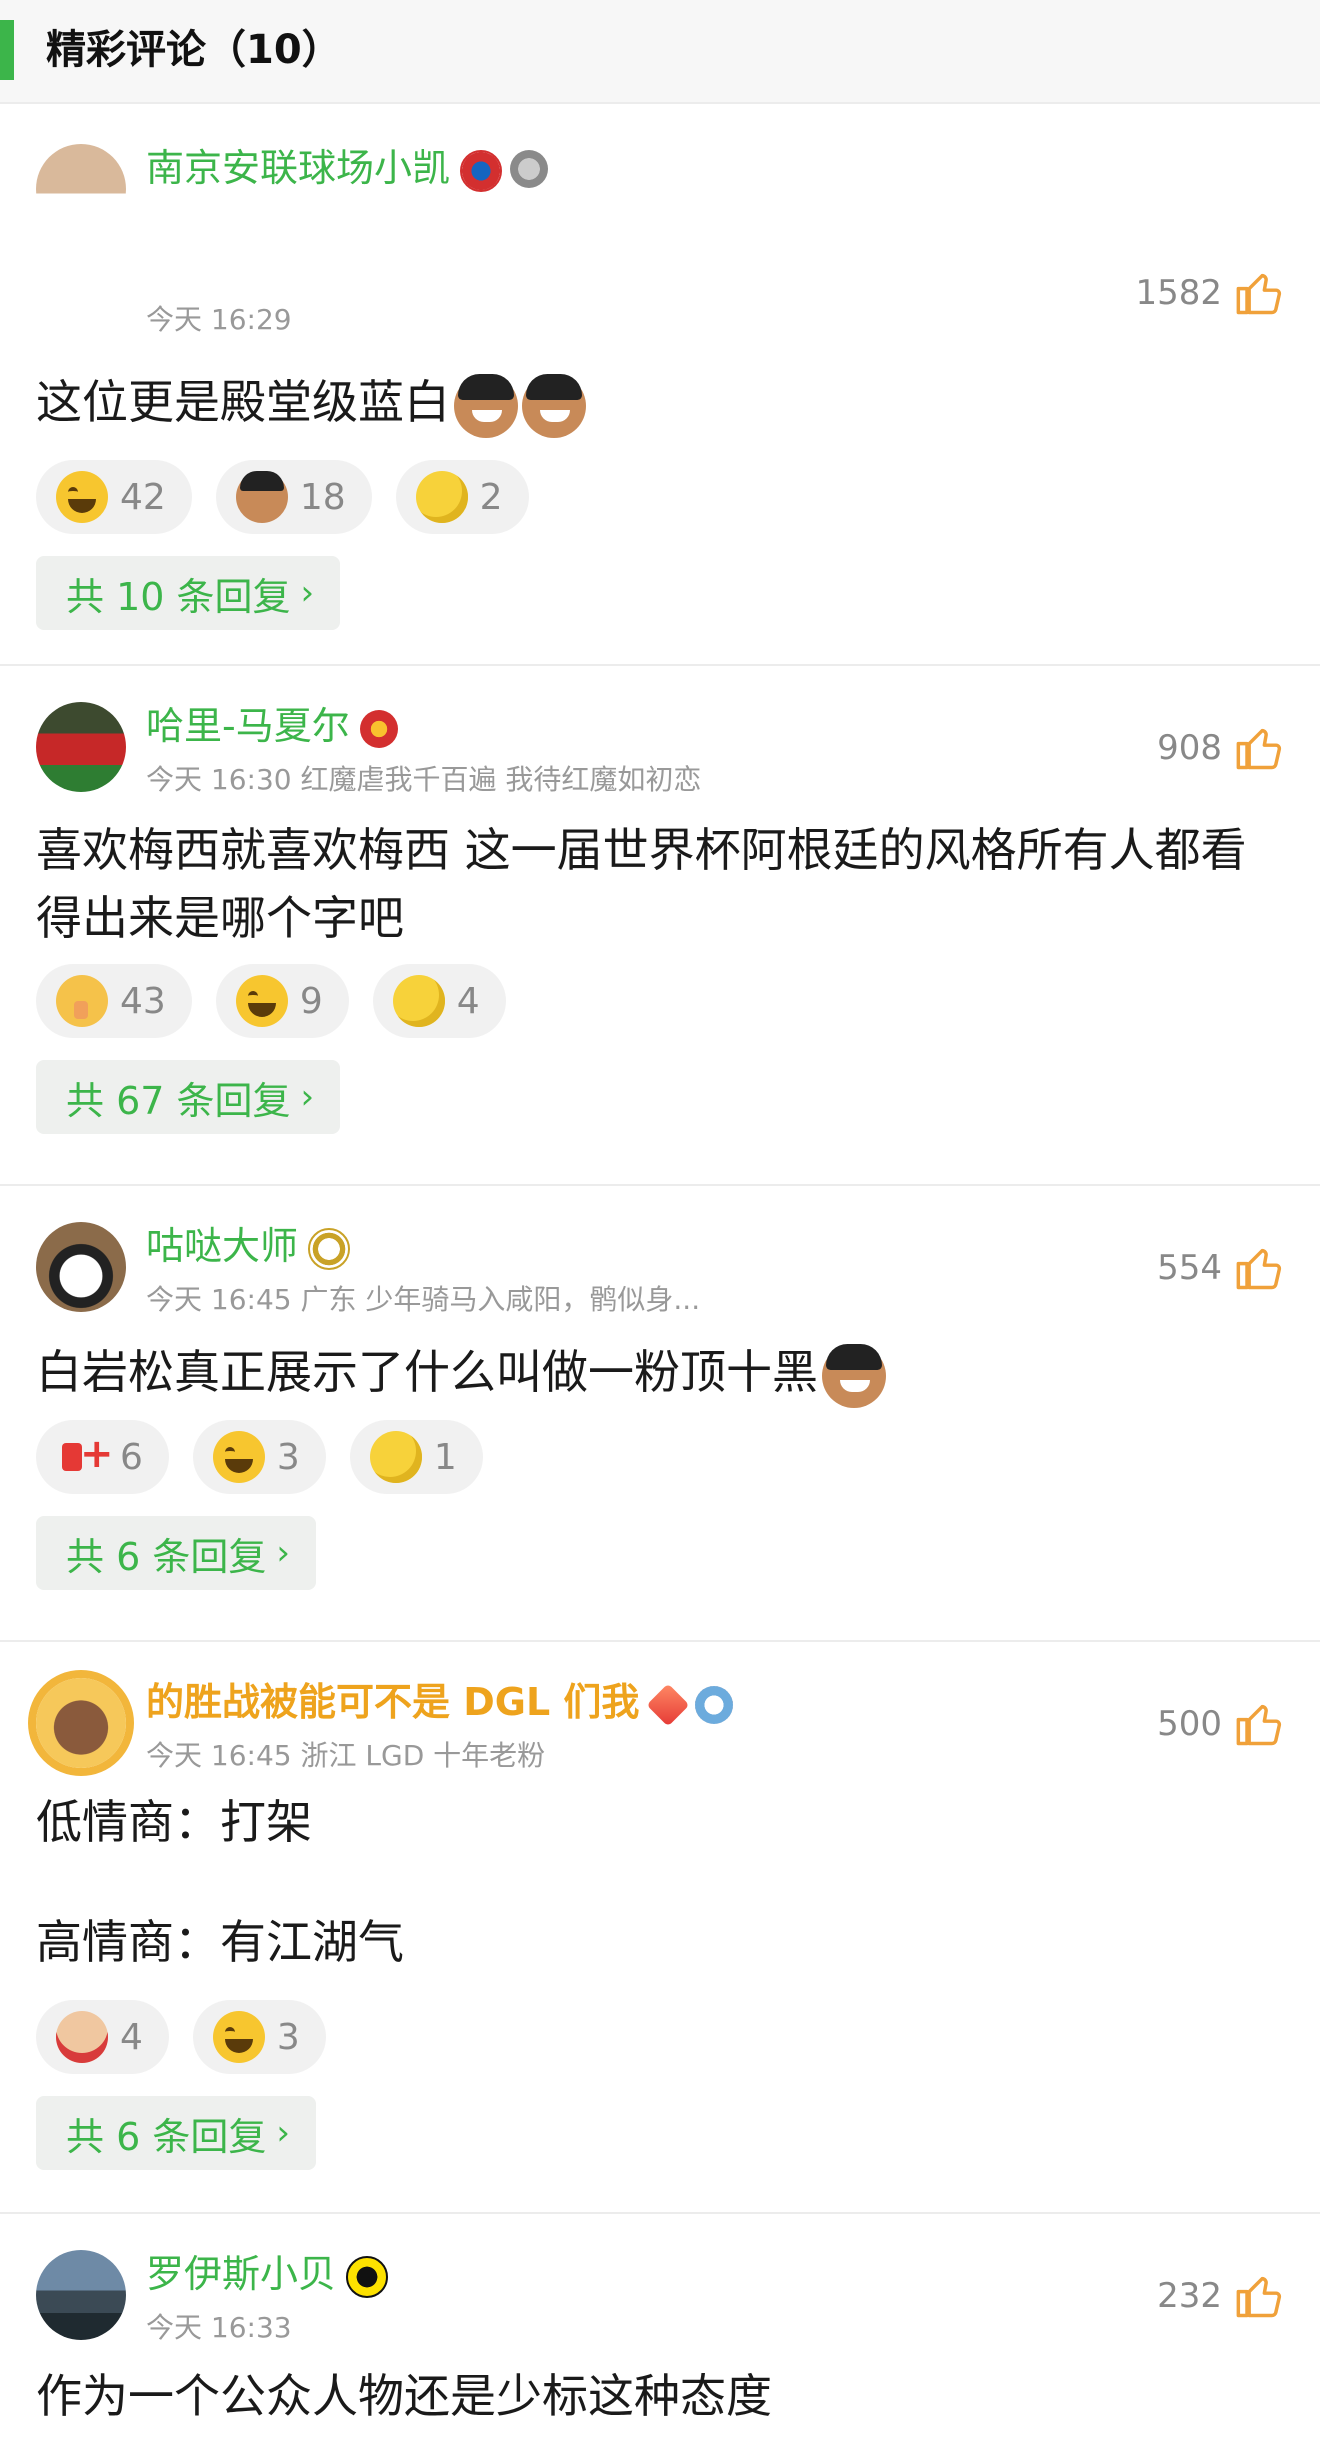 The width and height of the screenshot is (1320, 2460). Describe the element at coordinates (1189, 748) in the screenshot. I see `like-count: 908` at that location.